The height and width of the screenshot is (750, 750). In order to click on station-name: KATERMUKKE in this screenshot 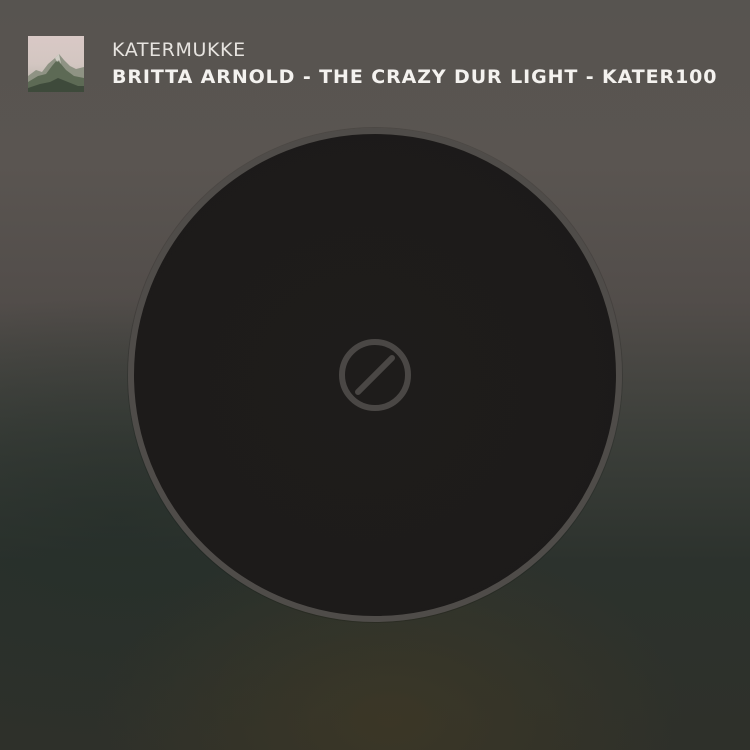, I will do `click(179, 50)`.